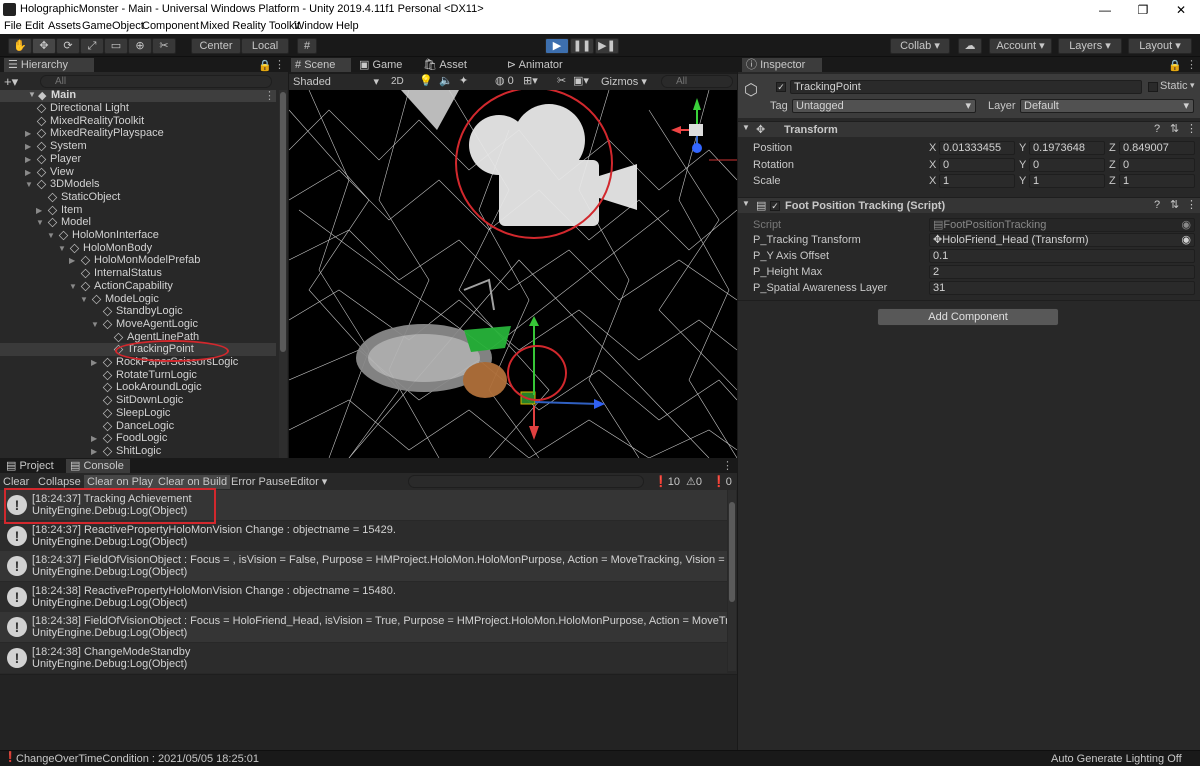  Describe the element at coordinates (138, 133) in the screenshot. I see `hierarchy-item: ▶ MixedRealityPlayspace` at that location.